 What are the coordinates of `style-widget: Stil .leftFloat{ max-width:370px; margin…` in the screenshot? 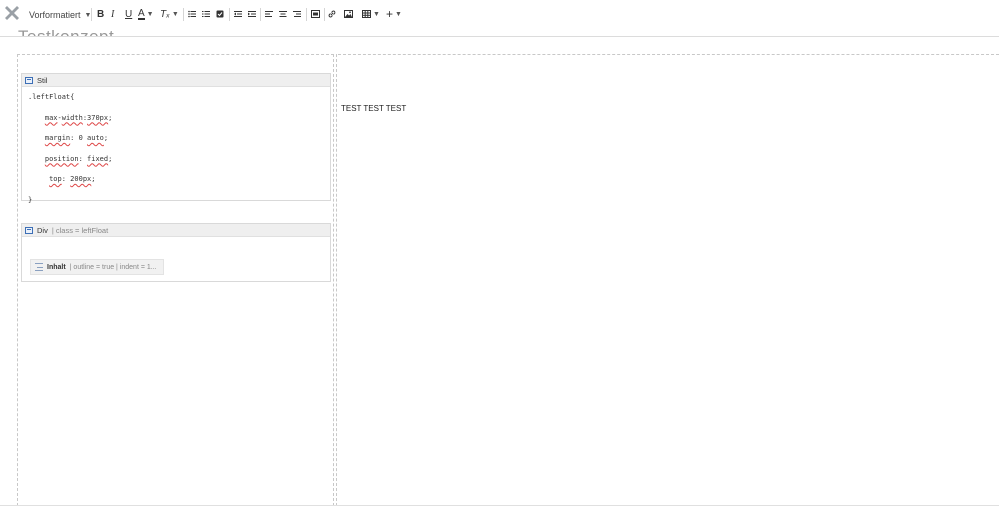 It's located at (176, 138).